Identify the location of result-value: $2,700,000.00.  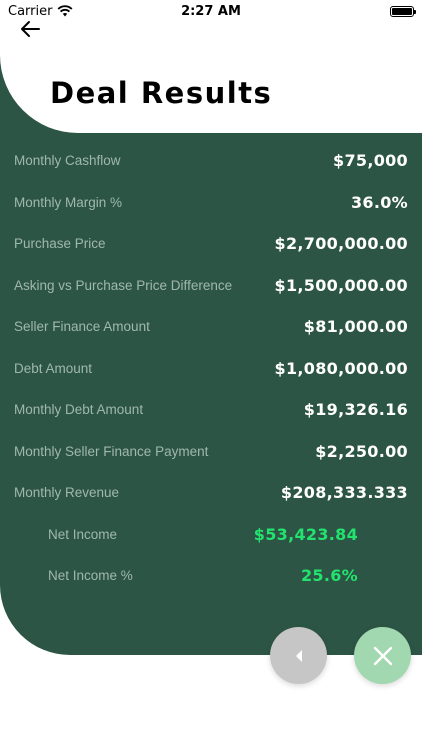
(341, 244).